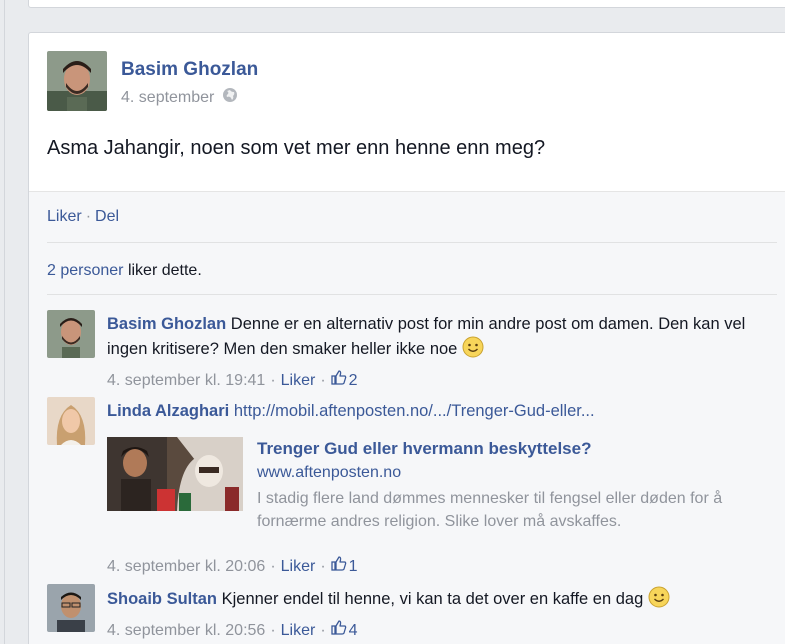  What do you see at coordinates (353, 380) in the screenshot?
I see `like-count-value: 2` at bounding box center [353, 380].